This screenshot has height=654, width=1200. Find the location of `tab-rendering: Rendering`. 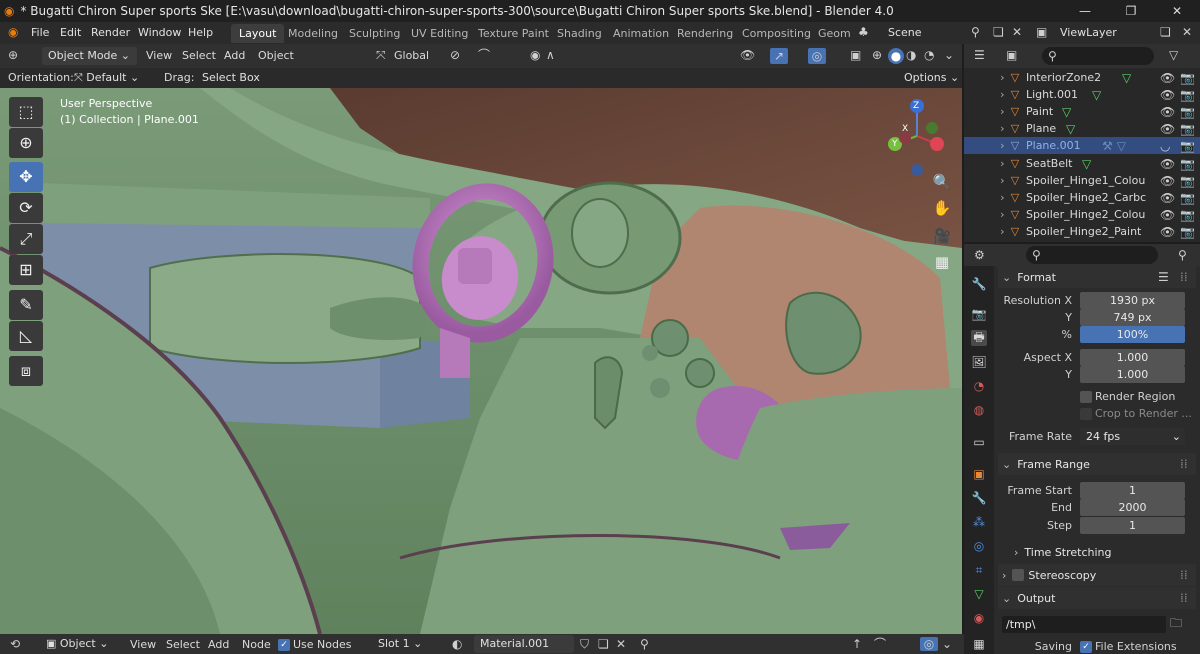

tab-rendering: Rendering is located at coordinates (705, 33).